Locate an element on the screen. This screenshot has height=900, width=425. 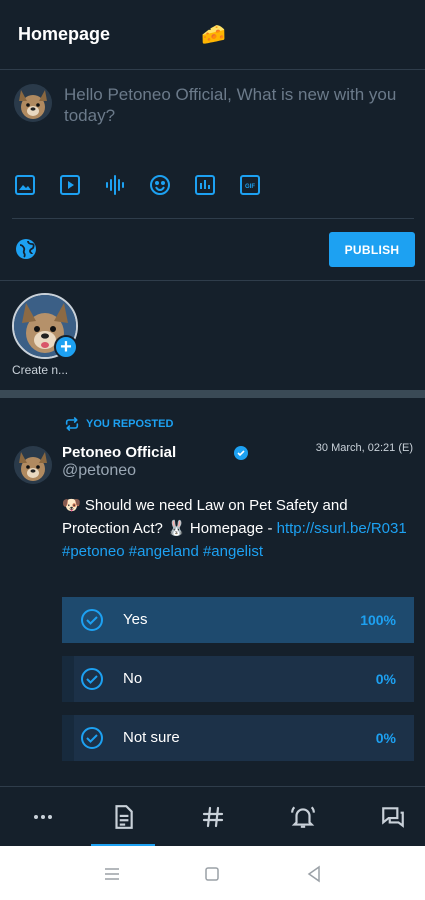
home-icon is located at coordinates (212, 874).